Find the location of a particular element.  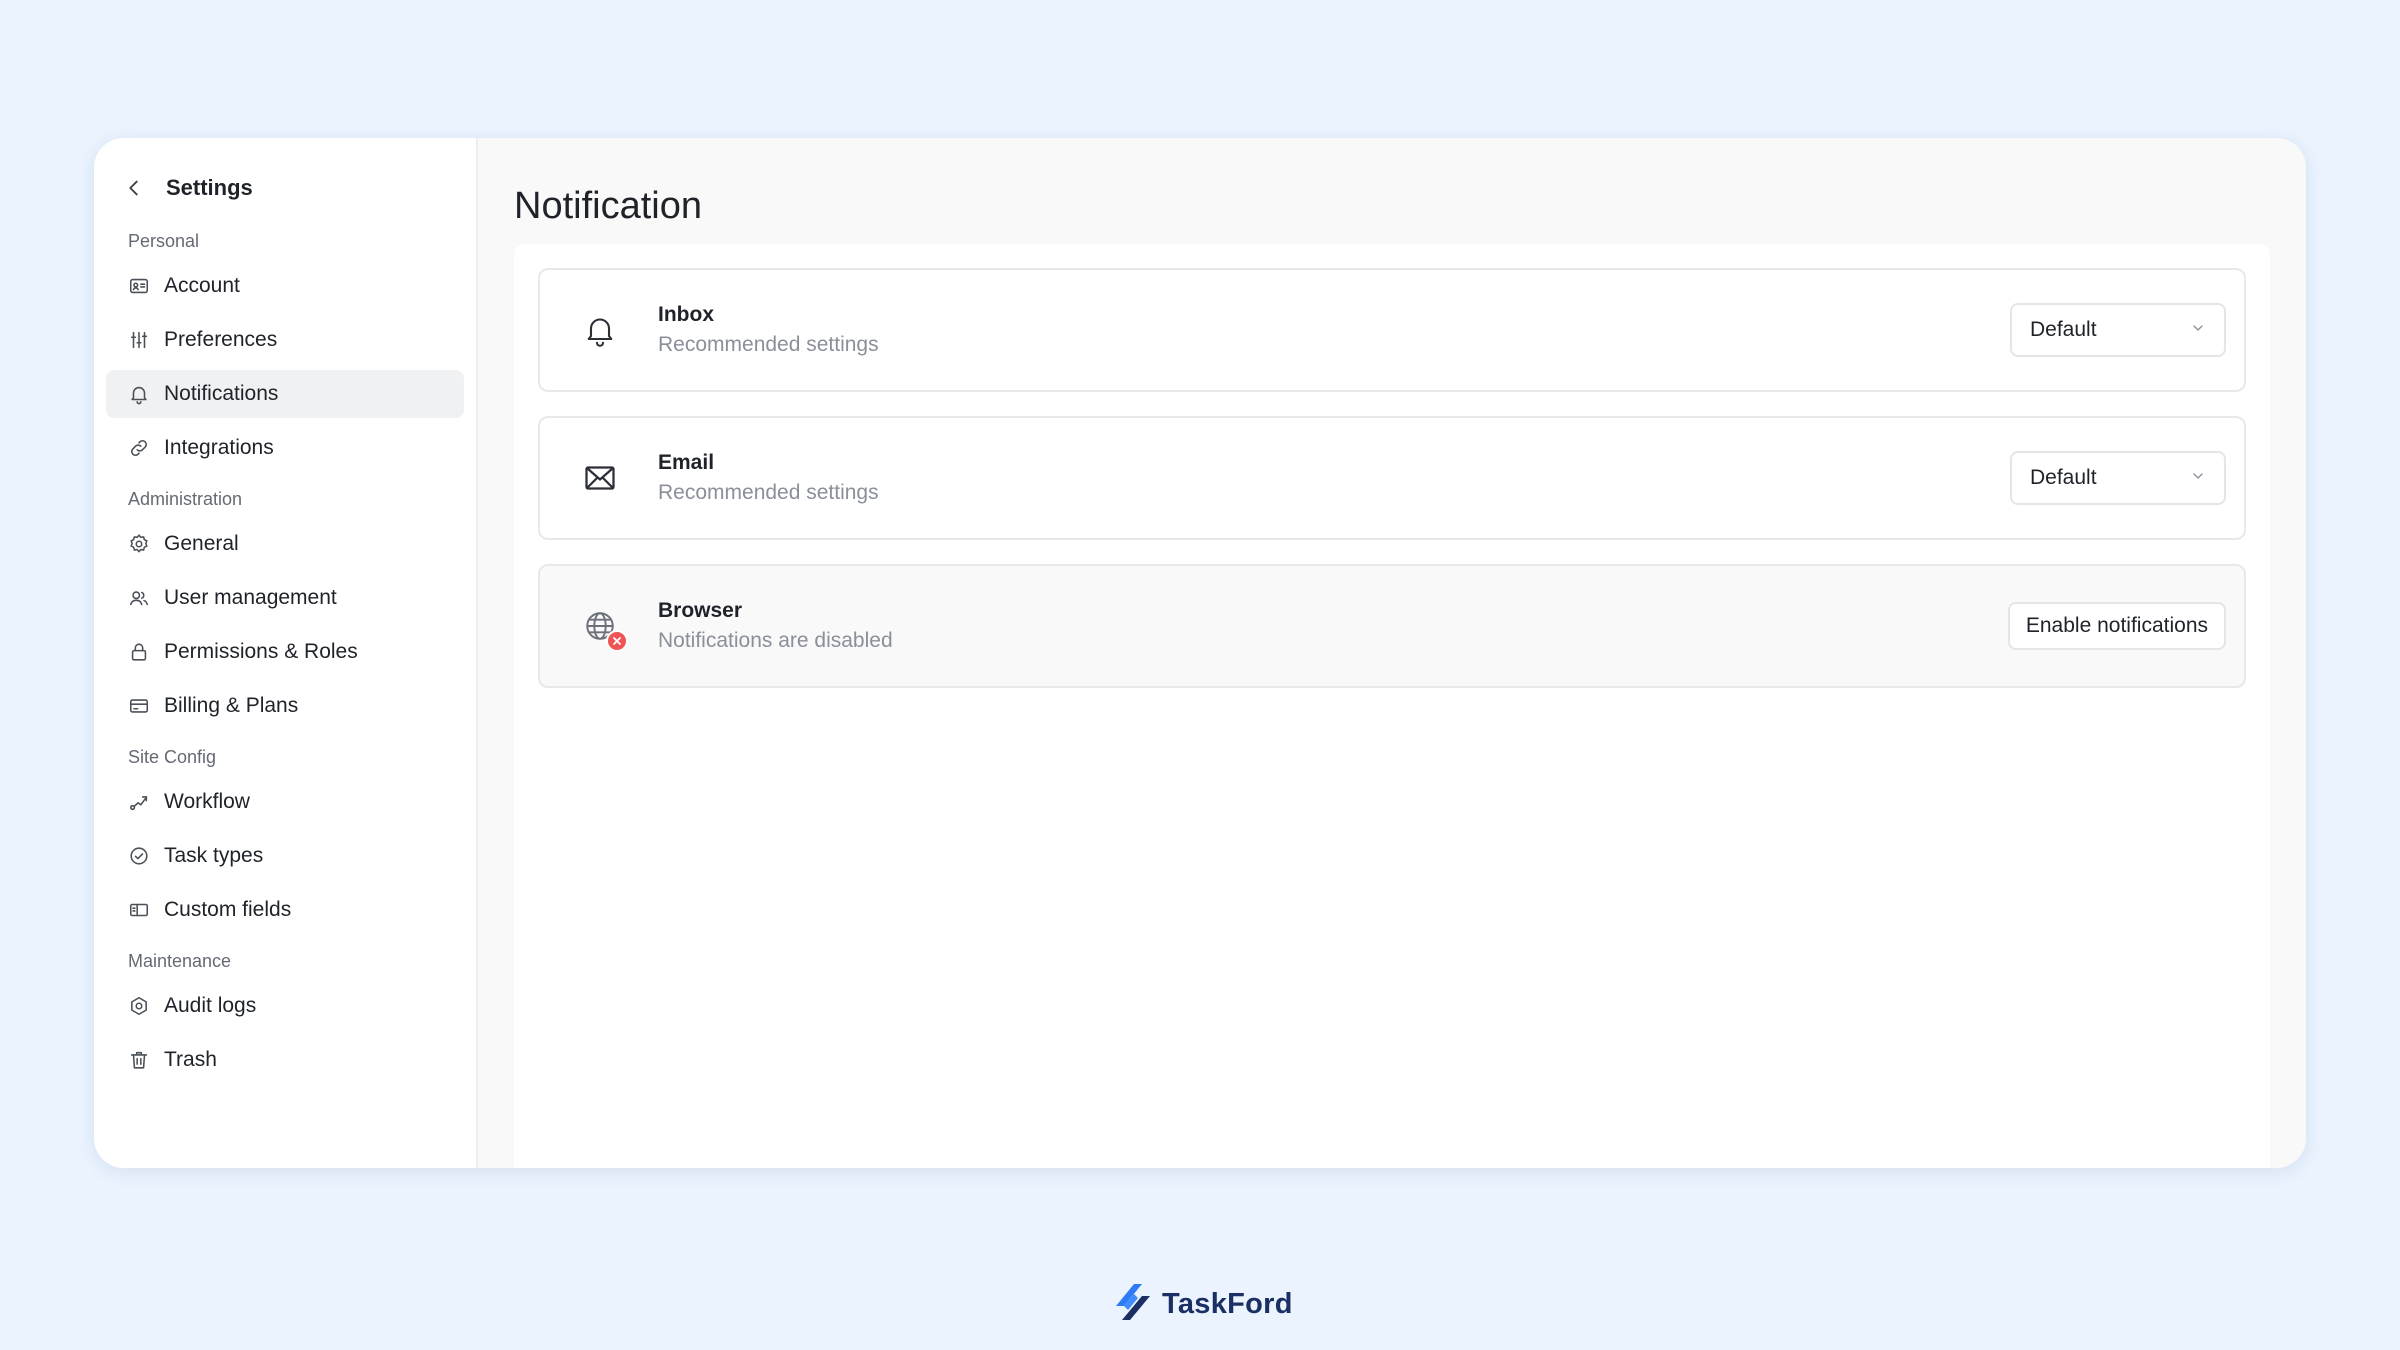

sidebar-item-audit-logs: Audit logs is located at coordinates (285, 1006).